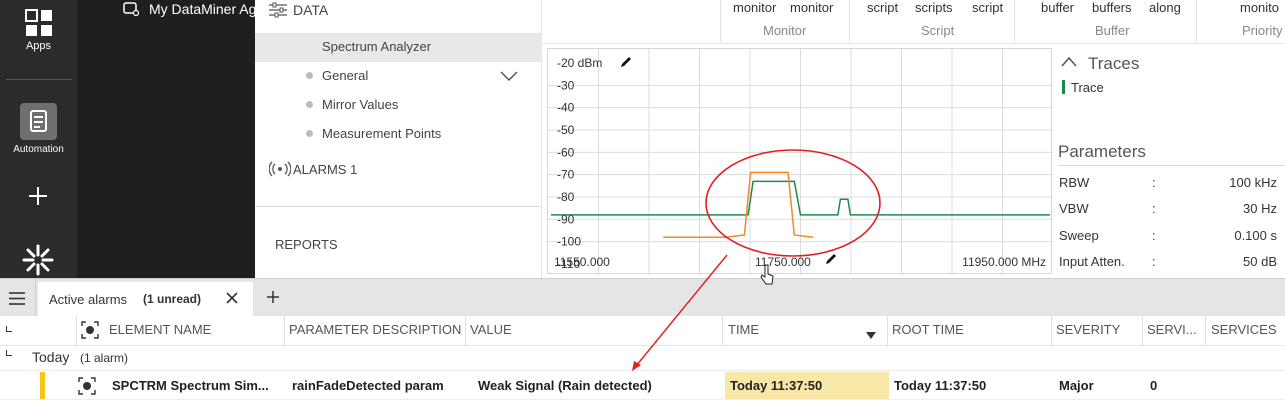 The width and height of the screenshot is (1285, 403). I want to click on column-header-services: SERVICES, so click(1244, 329).